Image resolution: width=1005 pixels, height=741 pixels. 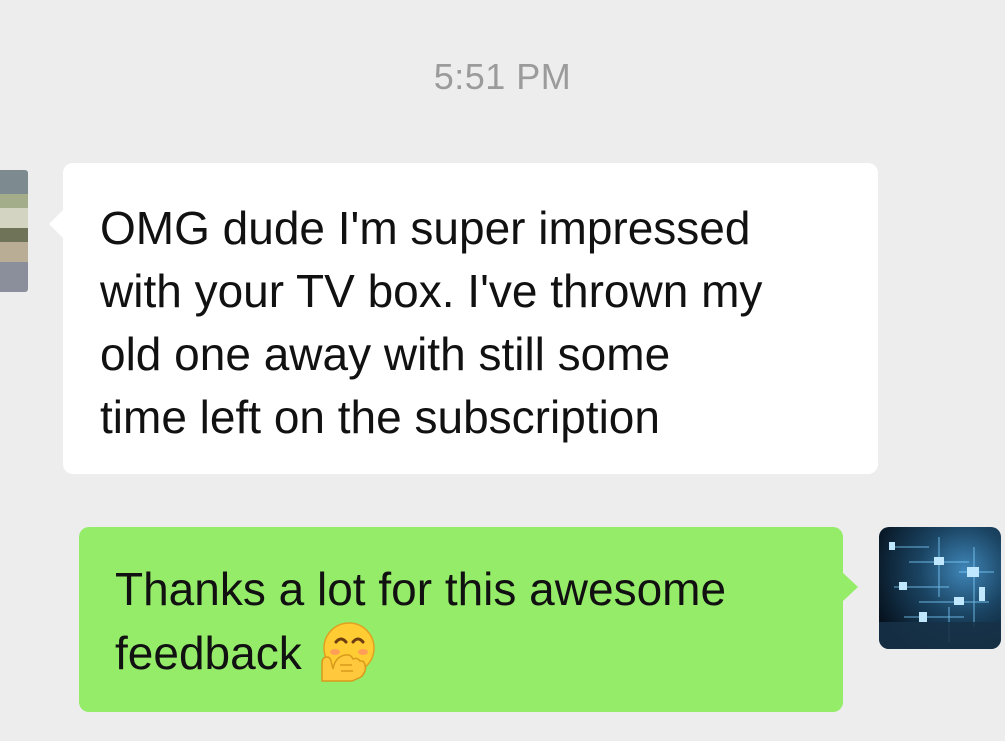 I want to click on chat-timestamp: 5:51 PM, so click(x=502, y=76).